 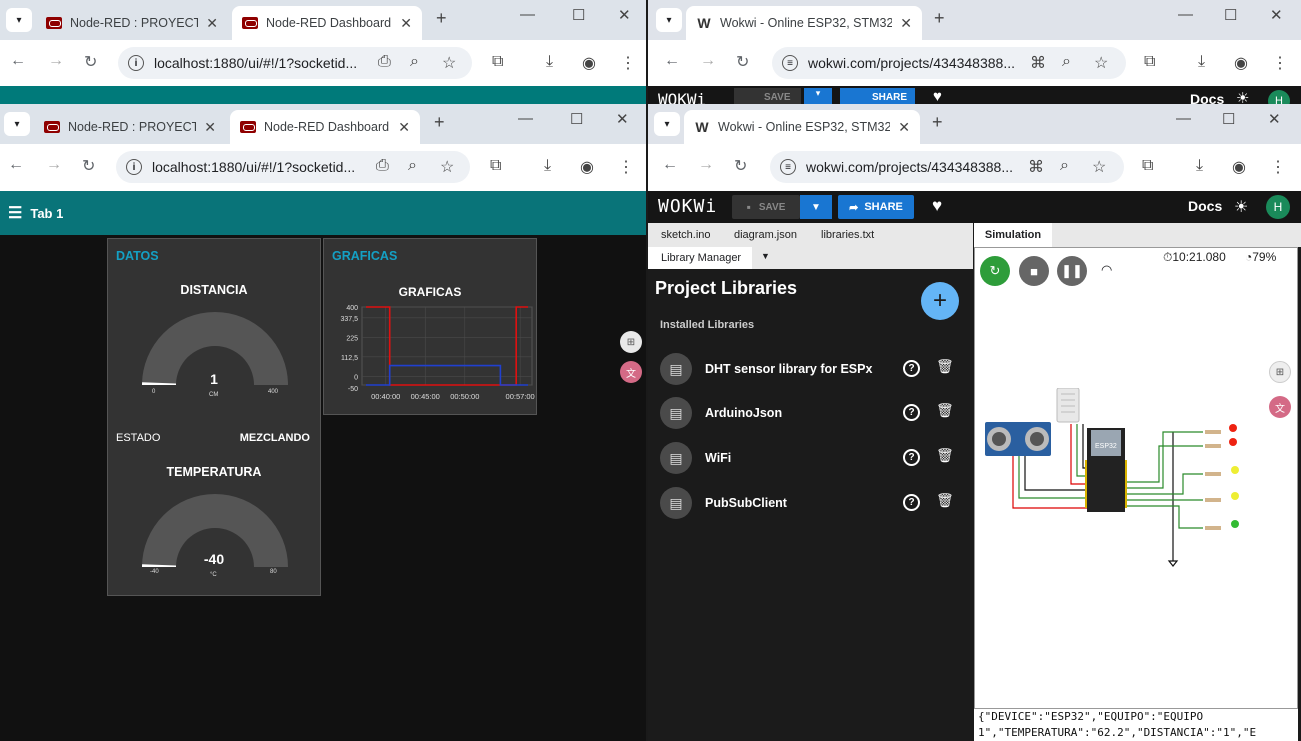 I want to click on floating-tools-icon: ⊞, so click(x=631, y=342).